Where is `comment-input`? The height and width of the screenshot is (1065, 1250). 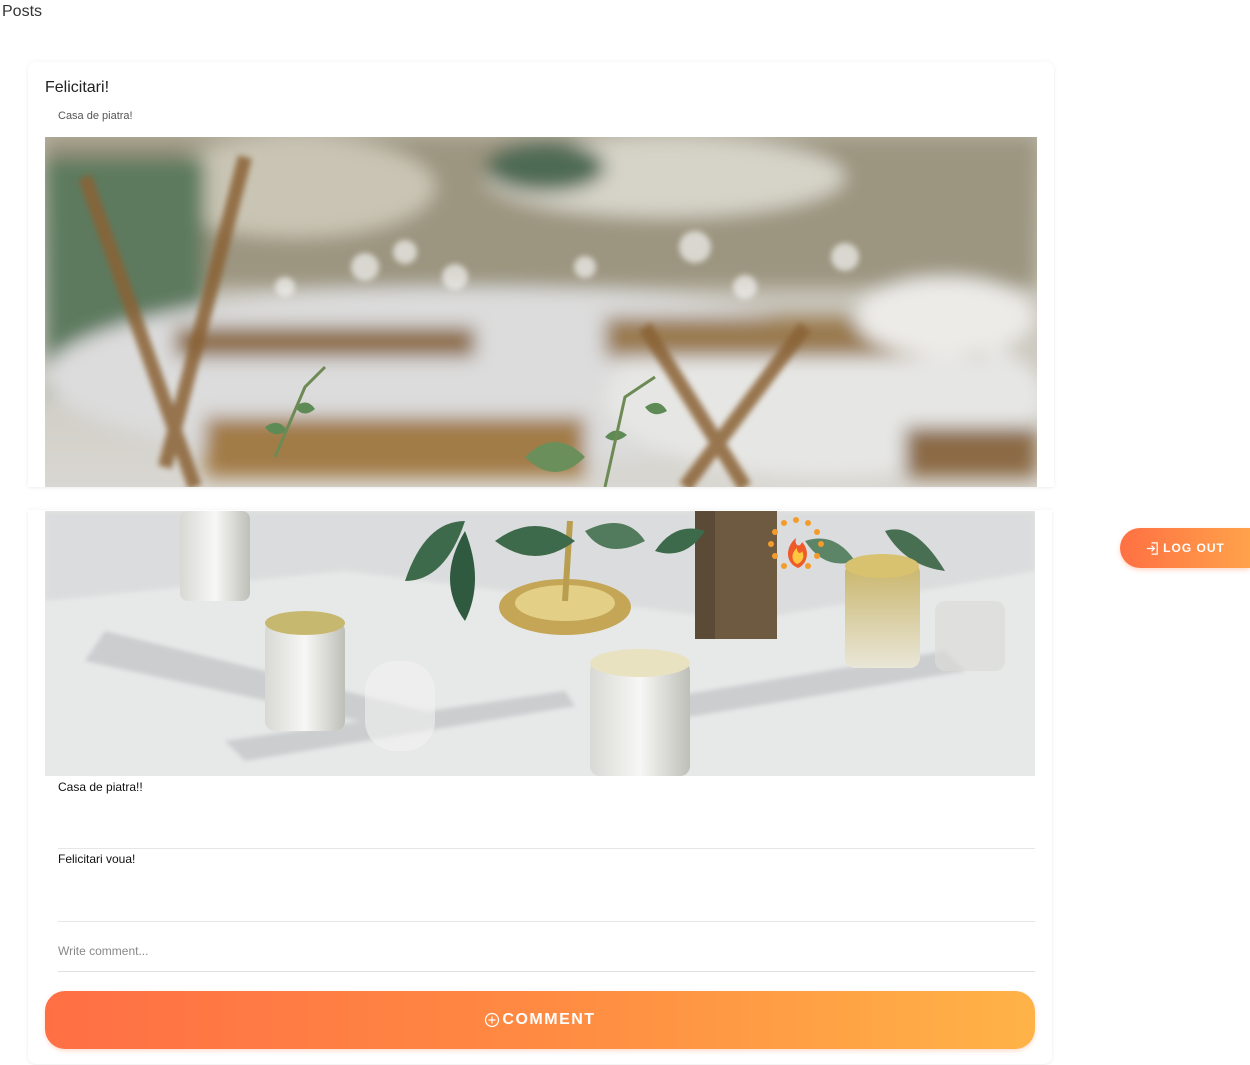
comment-input is located at coordinates (546, 951).